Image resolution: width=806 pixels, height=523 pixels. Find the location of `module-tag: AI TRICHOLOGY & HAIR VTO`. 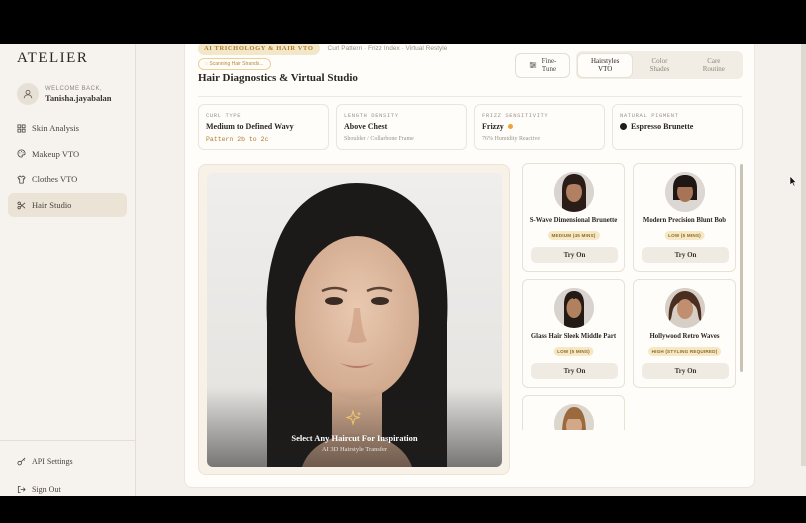

module-tag: AI TRICHOLOGY & HAIR VTO is located at coordinates (259, 49).